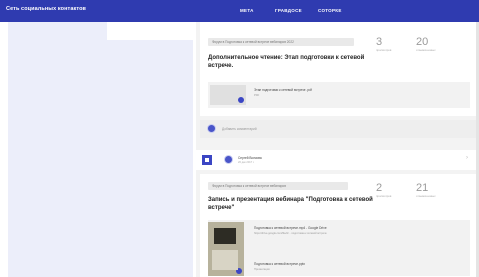 This screenshot has width=479, height=277. I want to click on top-nav: МЕТА ГРАВДОСЕ СОТОРКЕ, so click(239, 13).